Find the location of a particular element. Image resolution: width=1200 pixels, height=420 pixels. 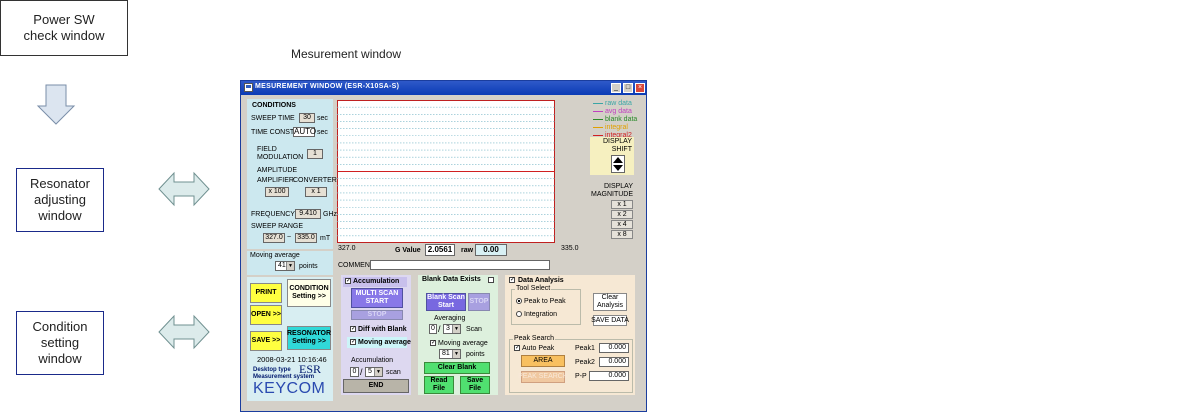

peak-search-label: Peak Search is located at coordinates (534, 338).